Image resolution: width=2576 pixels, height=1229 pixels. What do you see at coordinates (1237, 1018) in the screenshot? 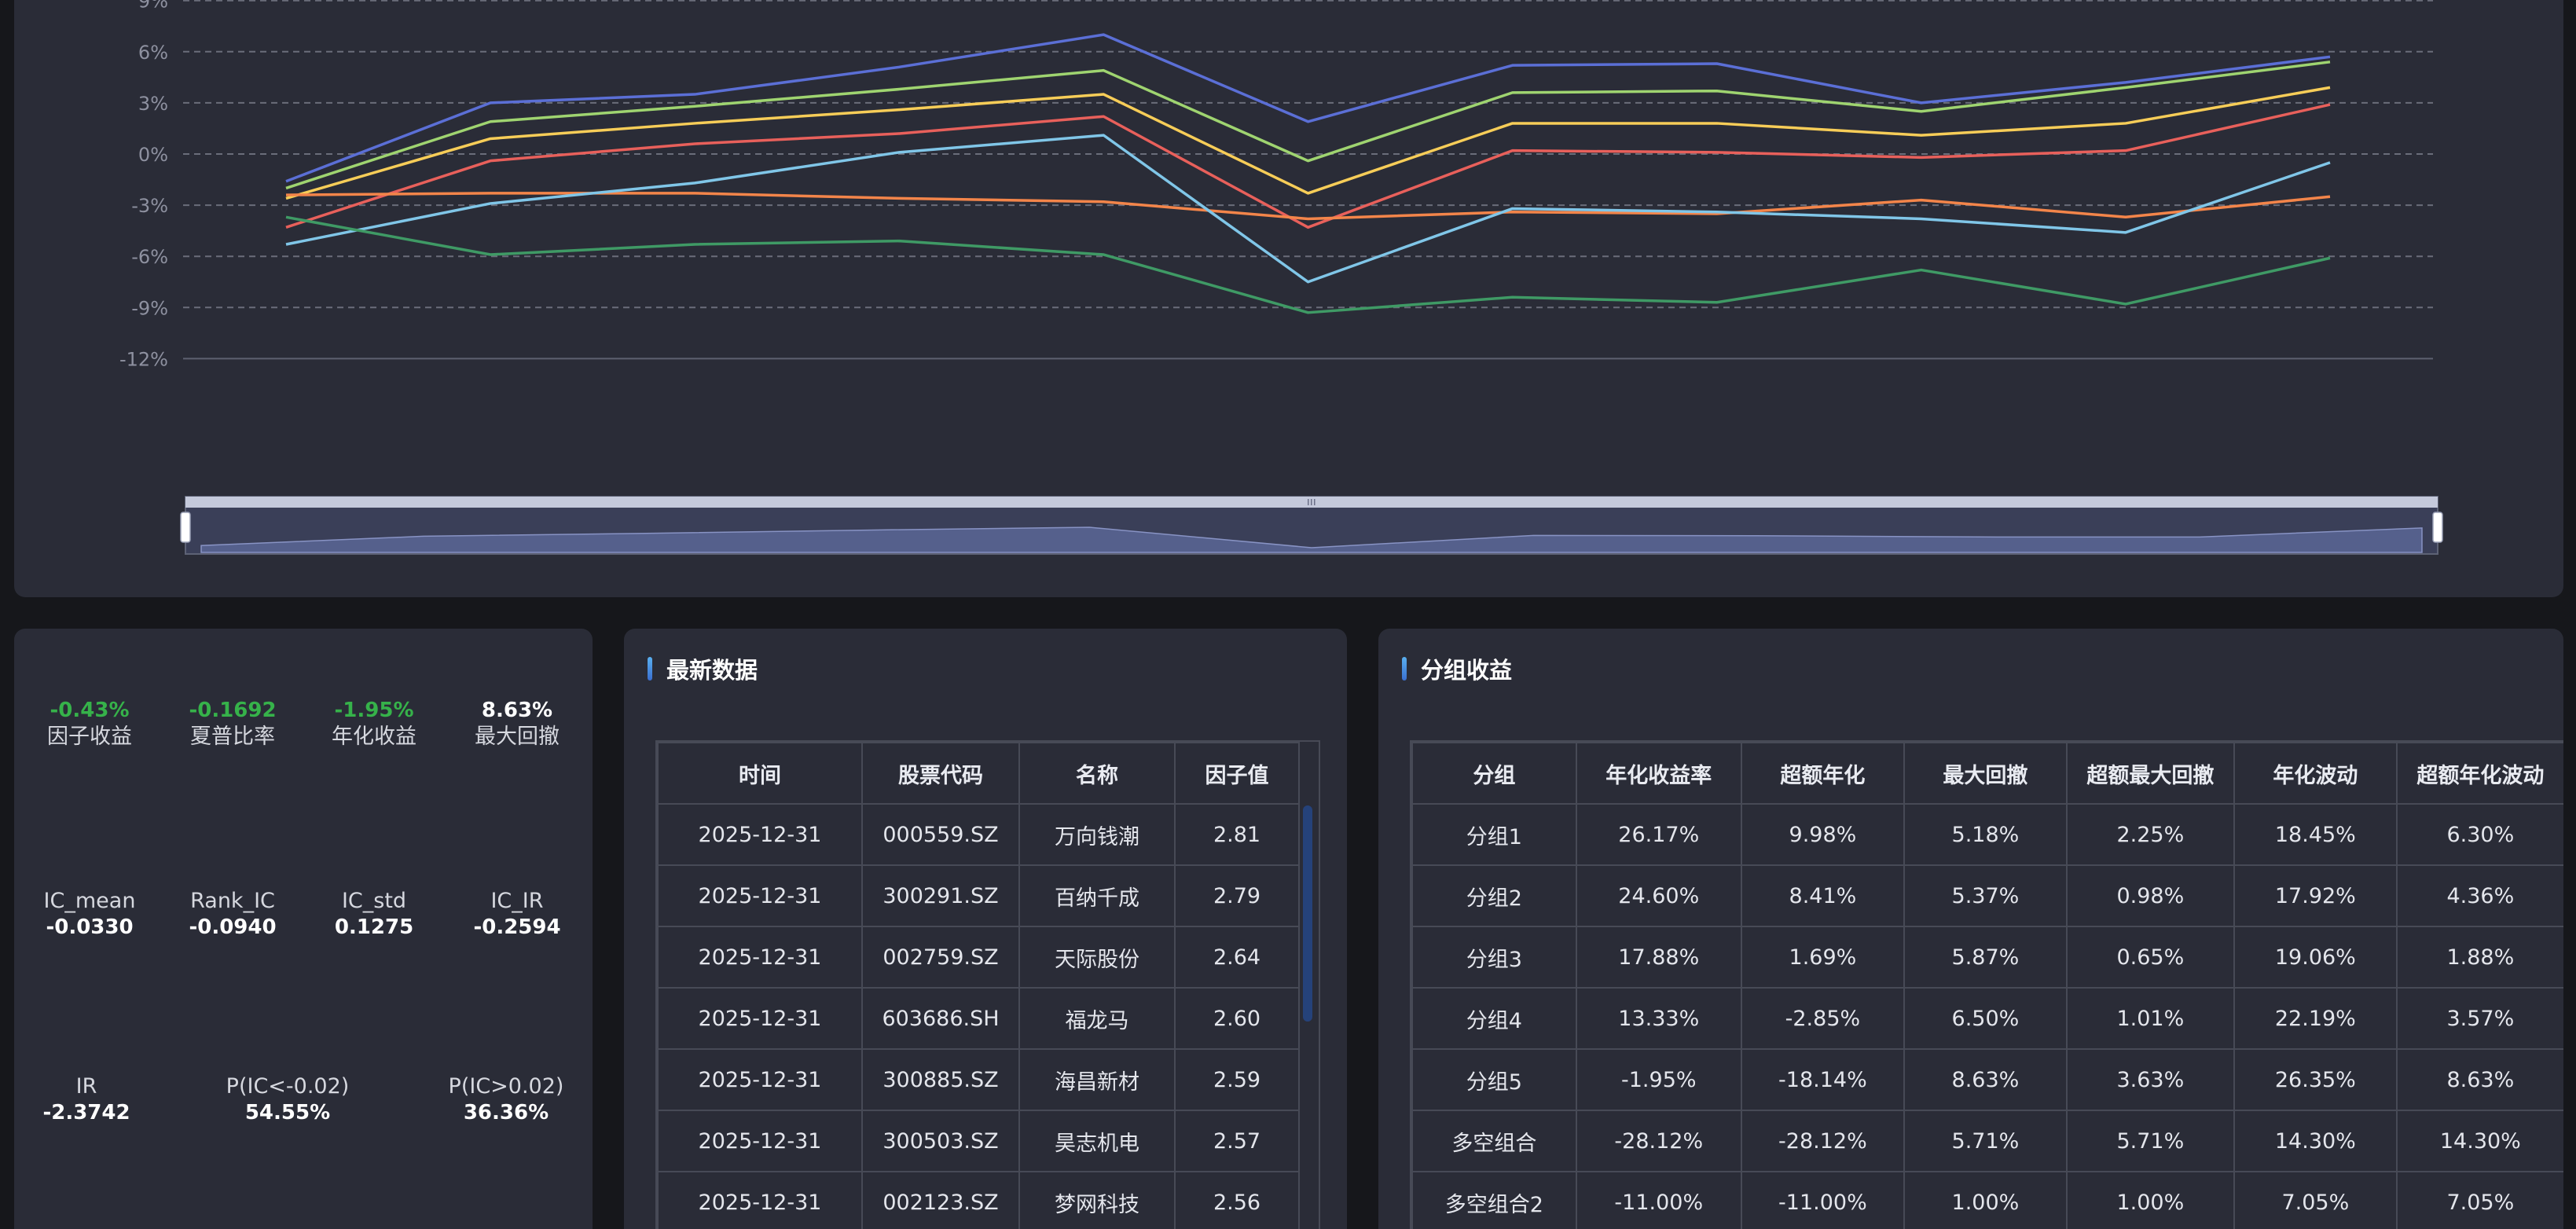
I see `table-cell: 2.60` at bounding box center [1237, 1018].